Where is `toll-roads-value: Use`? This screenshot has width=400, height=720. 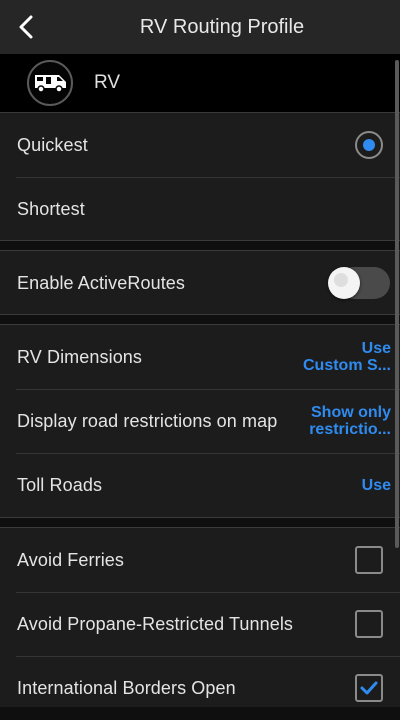 toll-roads-value: Use is located at coordinates (376, 485).